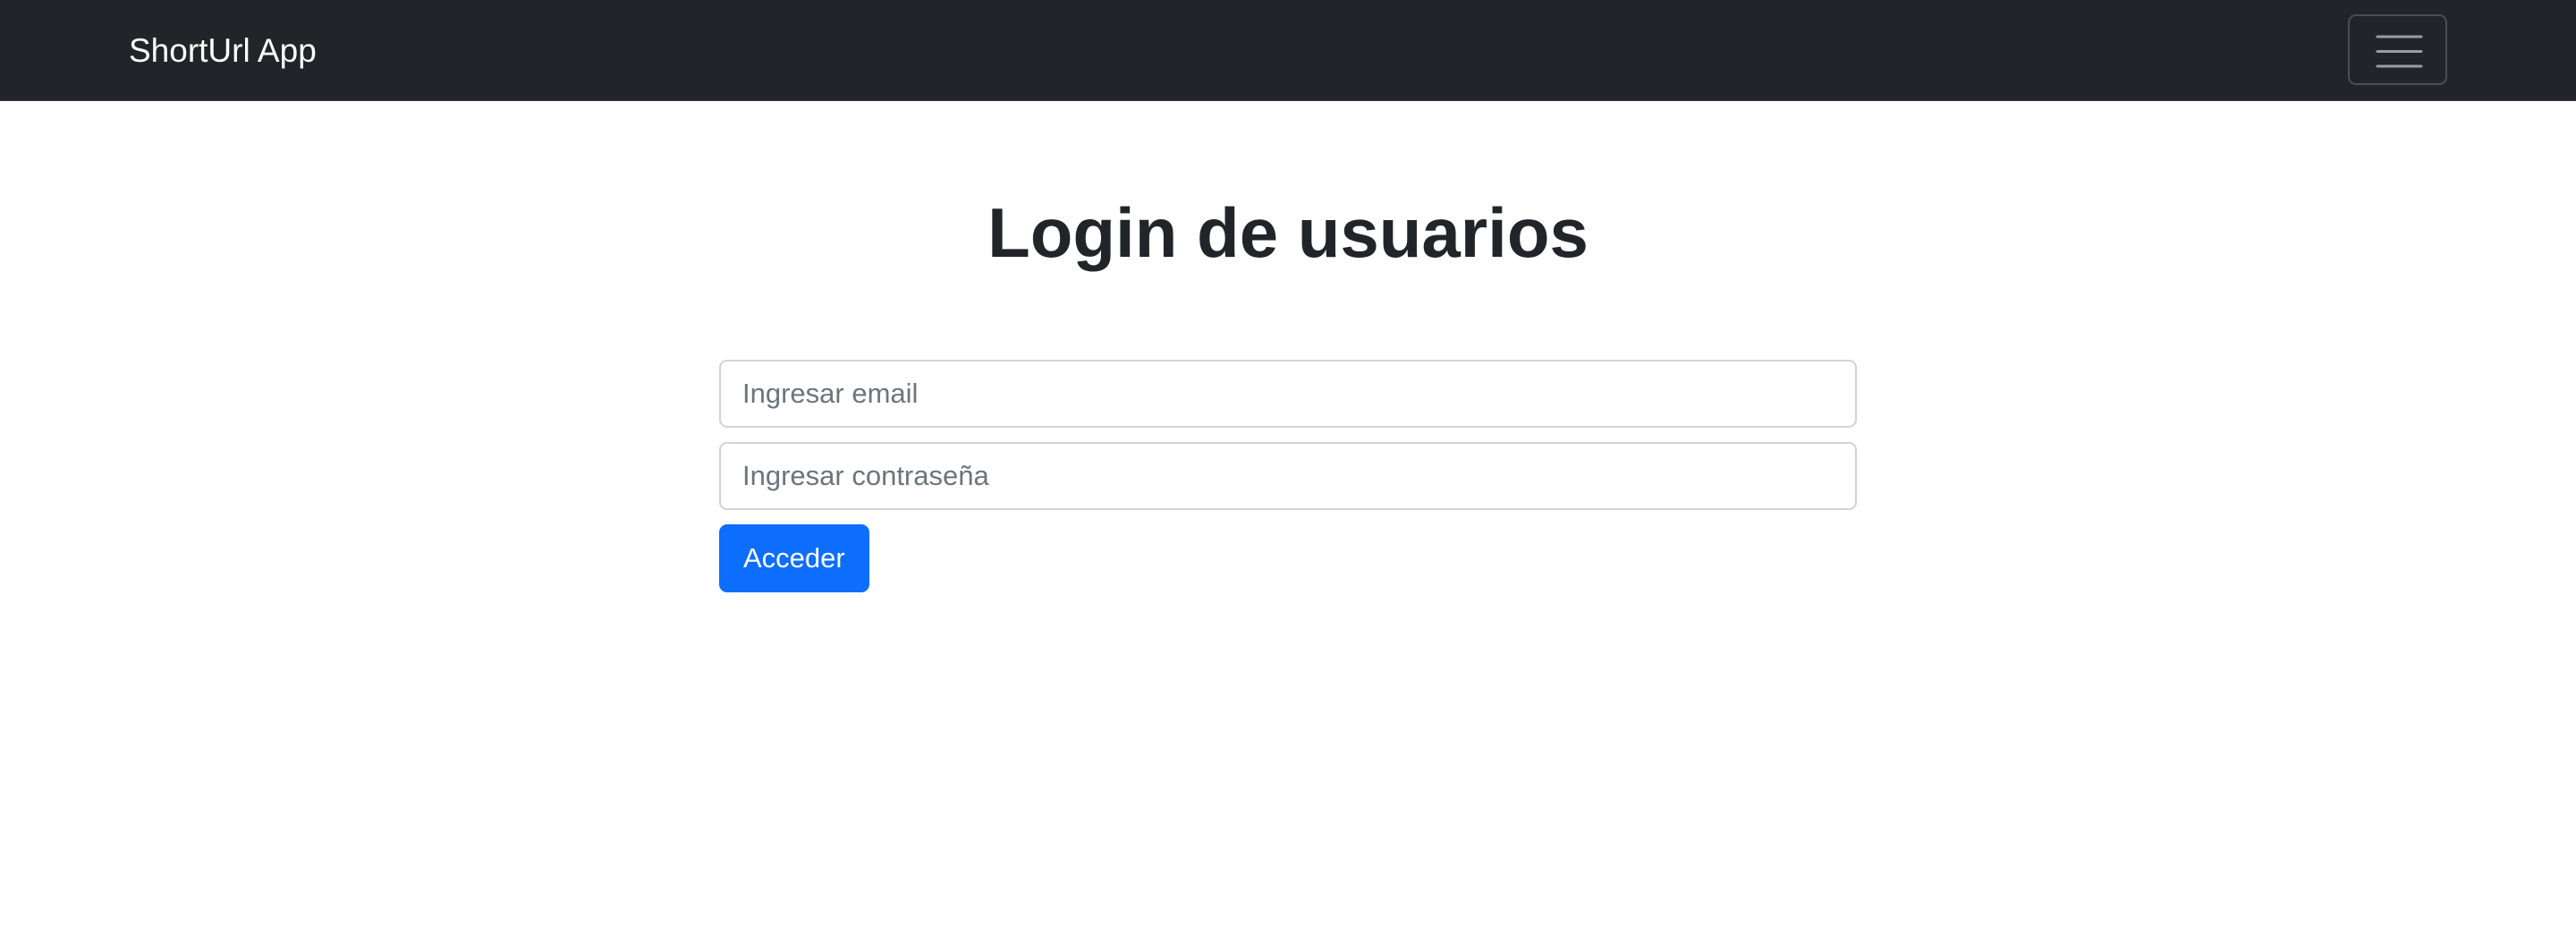 This screenshot has height=927, width=2576. I want to click on email-field, so click(1288, 394).